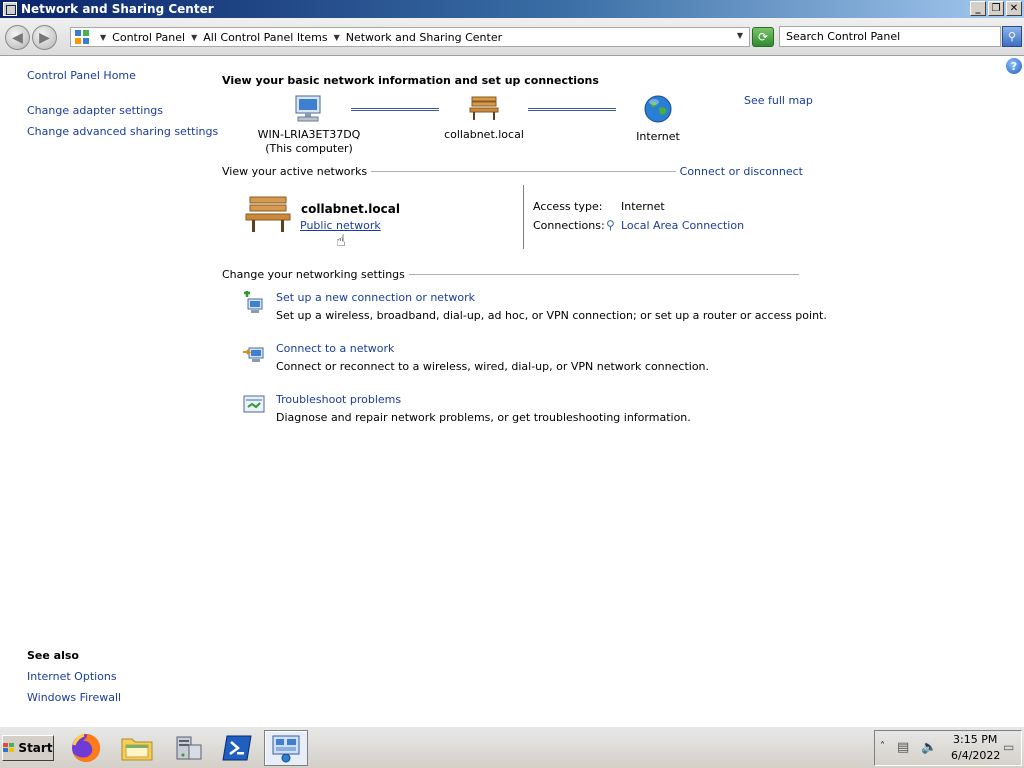 This screenshot has height=768, width=1024. I want to click on hand-cursor-icon: ☝, so click(341, 240).